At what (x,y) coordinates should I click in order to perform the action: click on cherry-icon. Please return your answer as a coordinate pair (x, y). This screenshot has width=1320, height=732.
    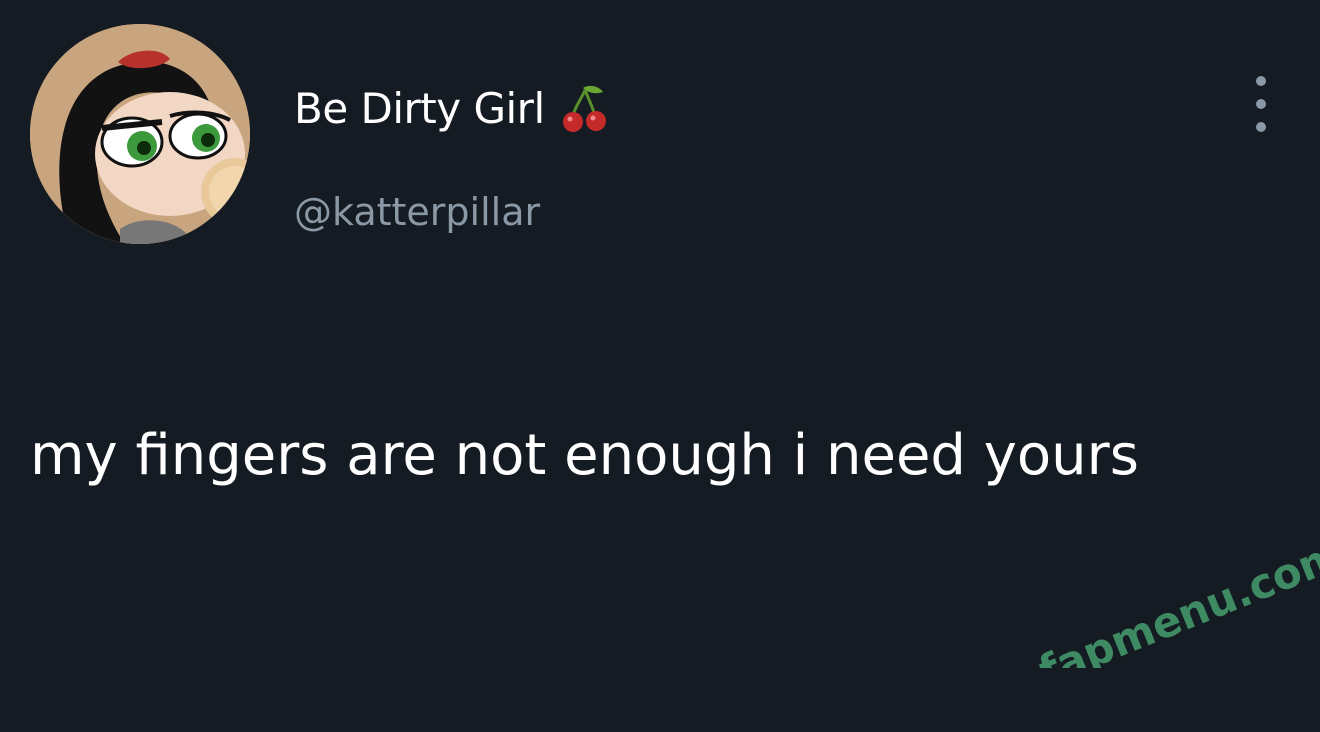
    Looking at the image, I should click on (585, 108).